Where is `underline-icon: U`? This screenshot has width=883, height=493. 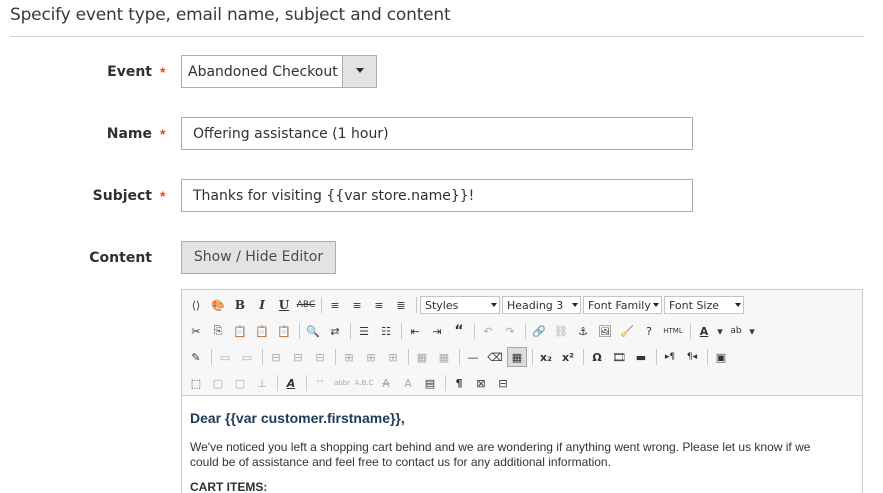
underline-icon: U is located at coordinates (284, 305).